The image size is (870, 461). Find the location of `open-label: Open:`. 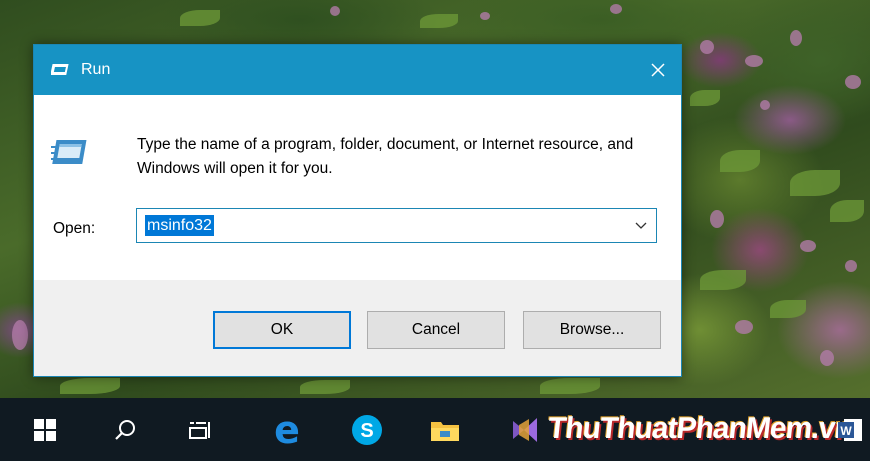

open-label: Open: is located at coordinates (74, 228).